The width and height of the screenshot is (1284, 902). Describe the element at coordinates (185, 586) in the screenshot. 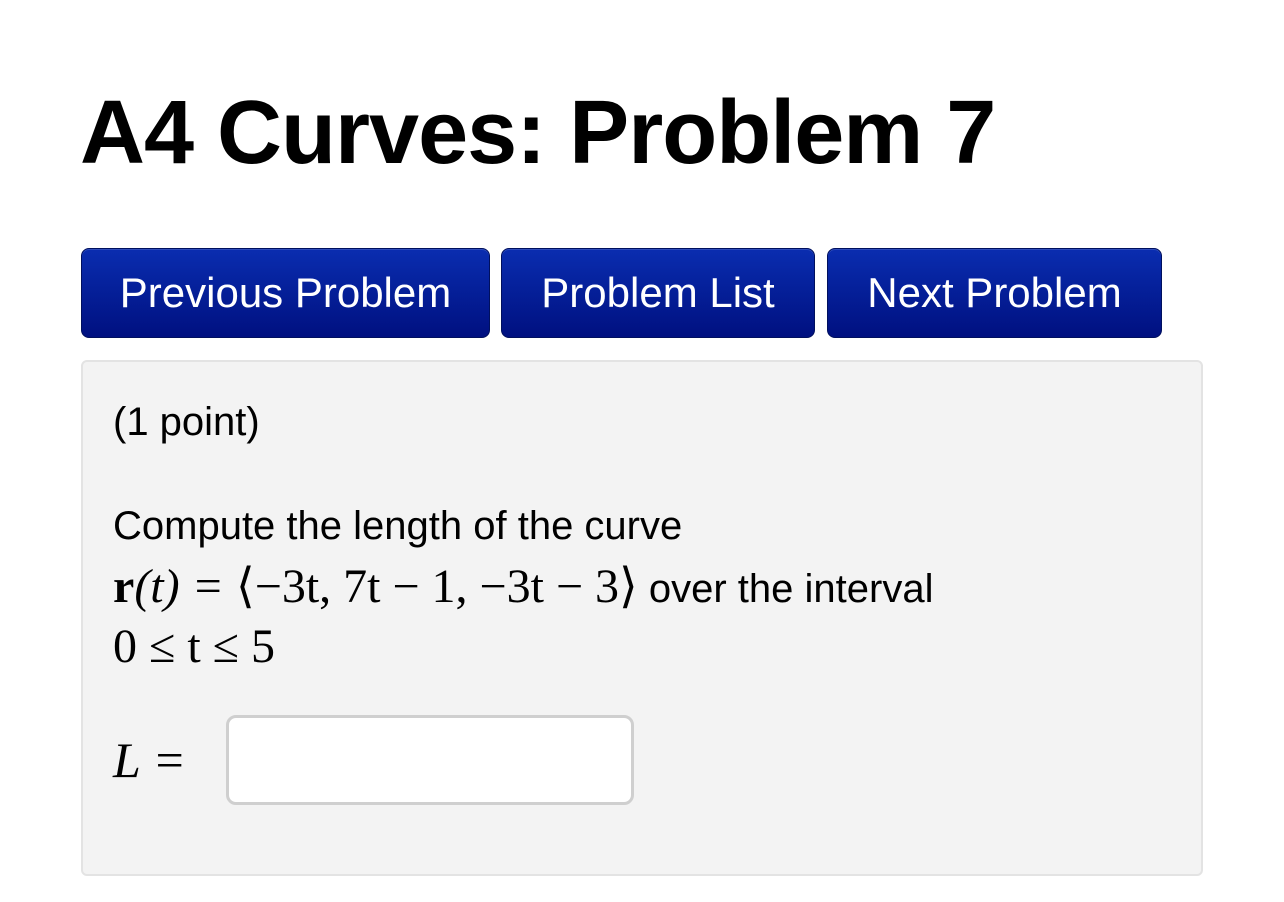

I see `formula-lhs: (t) =` at that location.